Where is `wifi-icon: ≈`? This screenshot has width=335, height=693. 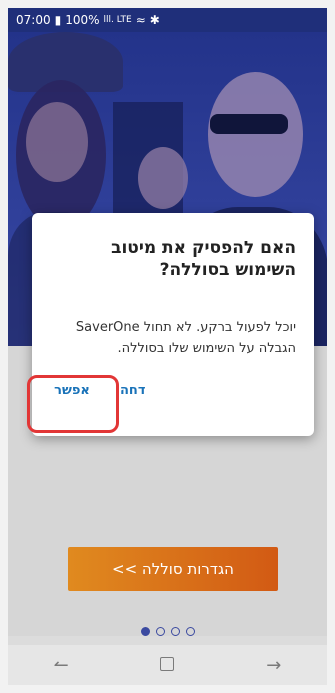 wifi-icon: ≈ is located at coordinates (140, 20).